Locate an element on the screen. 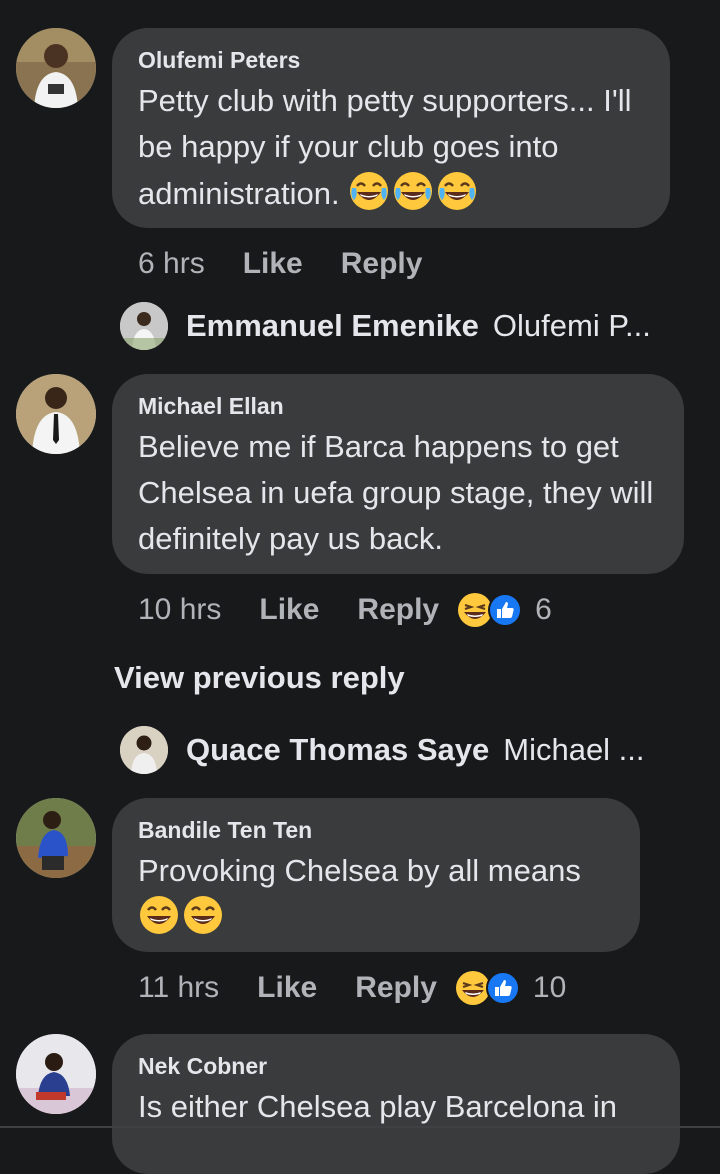 The width and height of the screenshot is (720, 1174). reaction-summary: 10 is located at coordinates (510, 988).